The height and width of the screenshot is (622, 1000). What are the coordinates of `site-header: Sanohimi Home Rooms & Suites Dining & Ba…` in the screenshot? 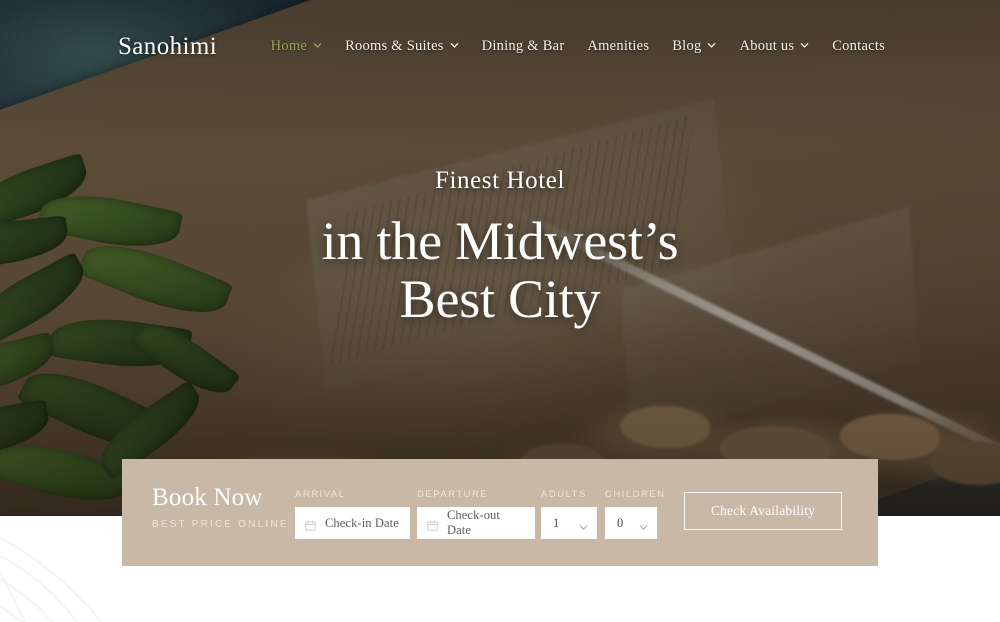 It's located at (500, 46).